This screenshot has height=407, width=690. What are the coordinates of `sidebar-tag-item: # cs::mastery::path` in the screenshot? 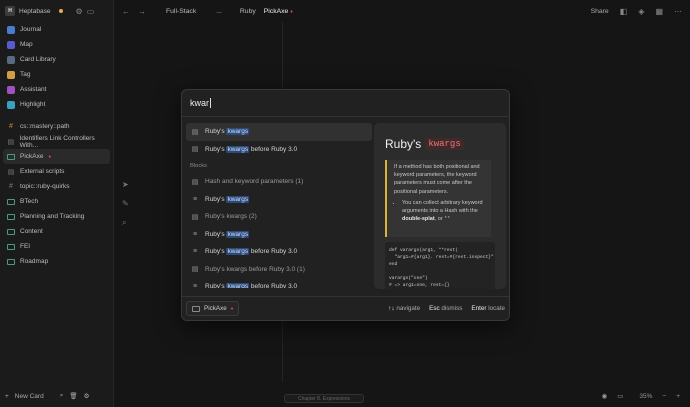 It's located at (56, 126).